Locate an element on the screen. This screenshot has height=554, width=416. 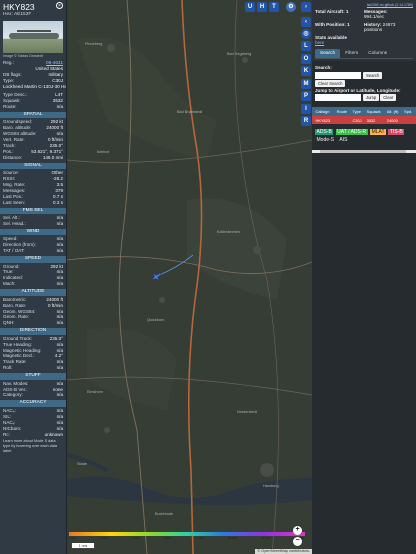
section-header-wind: WIND is located at coordinates (33, 232).